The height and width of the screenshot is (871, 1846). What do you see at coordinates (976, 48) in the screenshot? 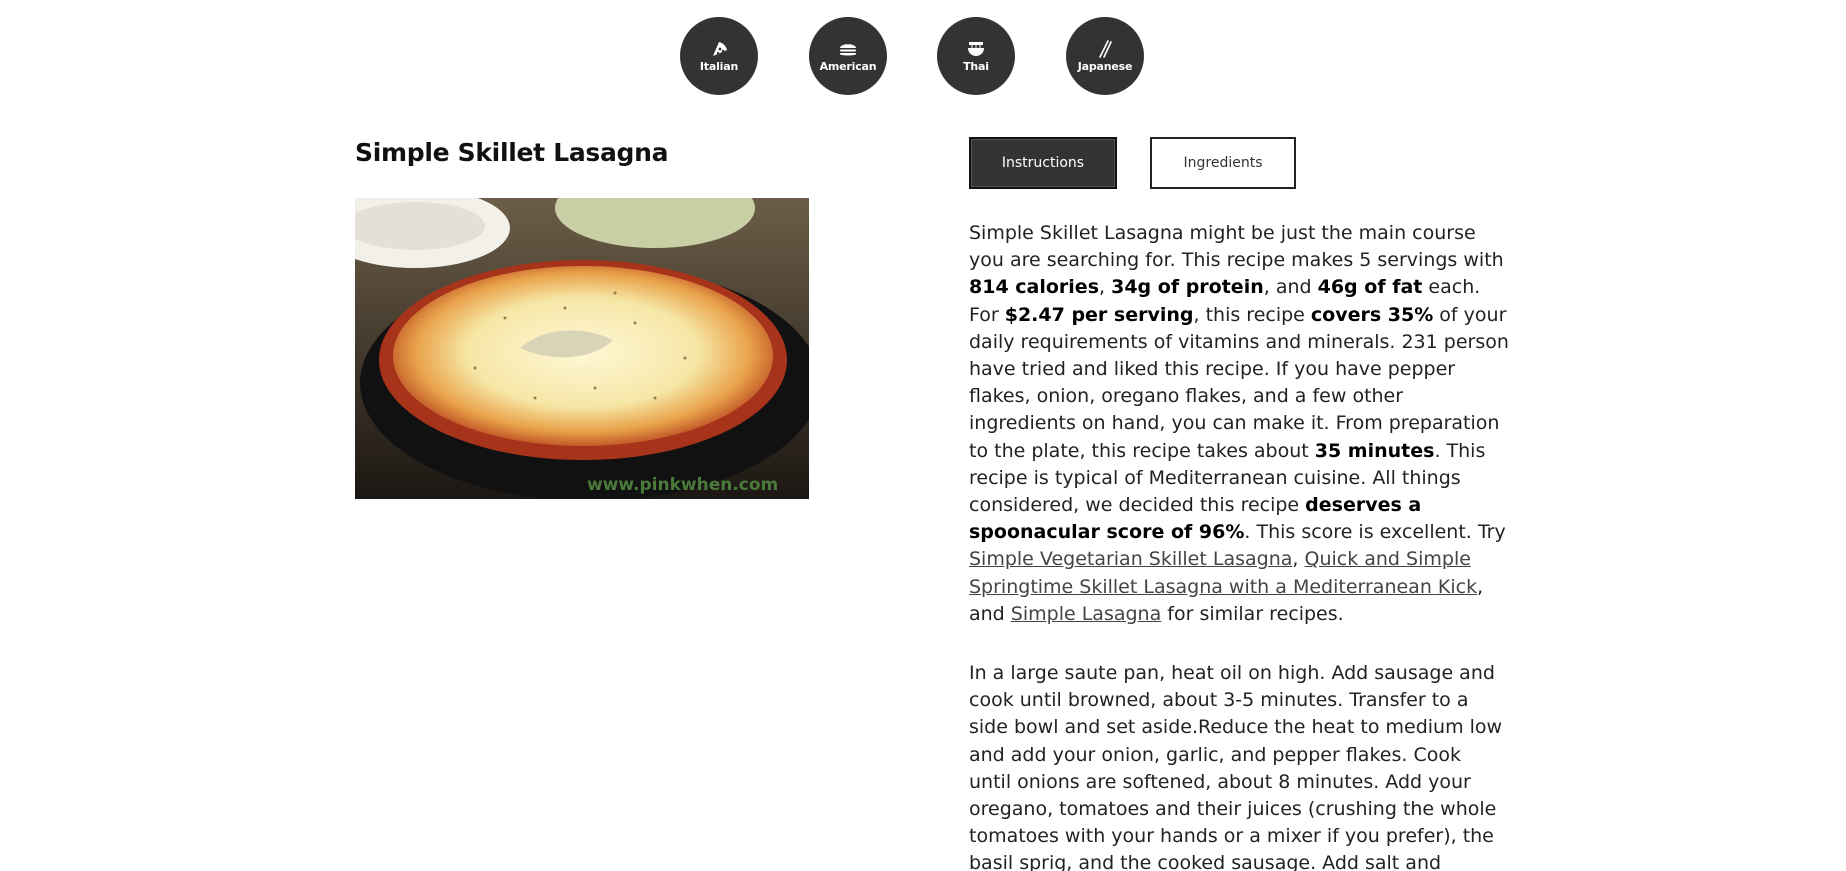
I see `noodle-bowl-icon` at bounding box center [976, 48].